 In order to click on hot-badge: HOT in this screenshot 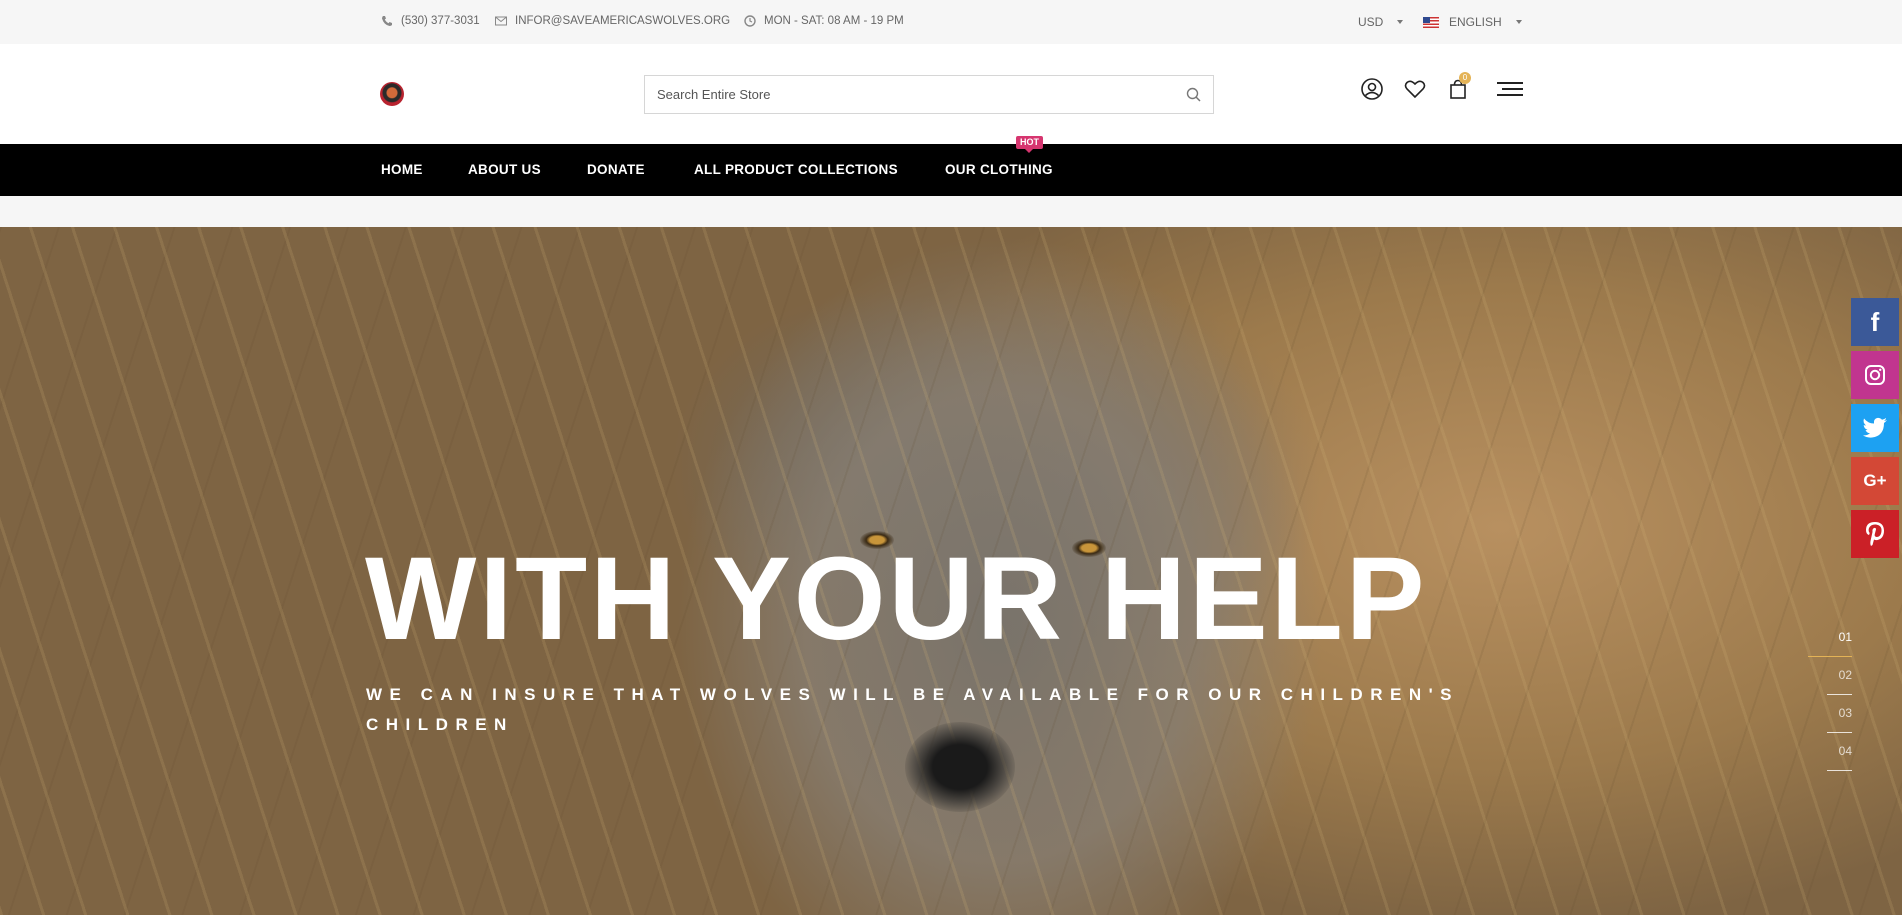, I will do `click(1029, 144)`.